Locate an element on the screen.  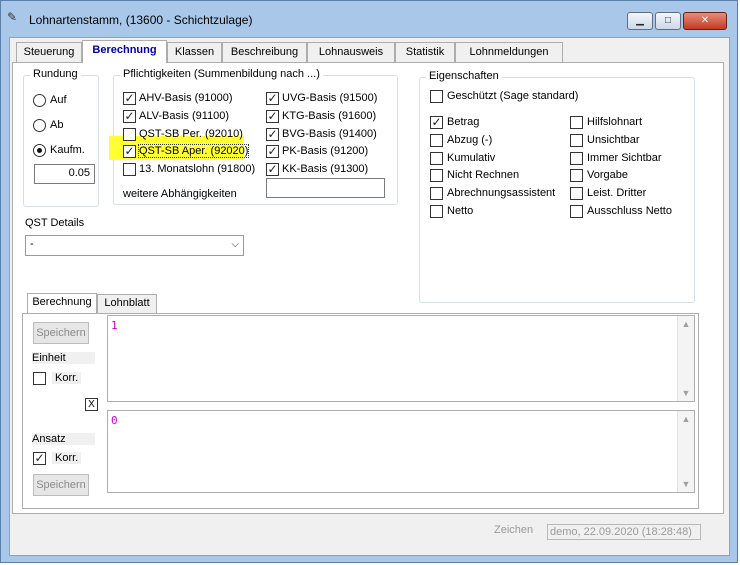
radio-kaufm is located at coordinates (39, 150).